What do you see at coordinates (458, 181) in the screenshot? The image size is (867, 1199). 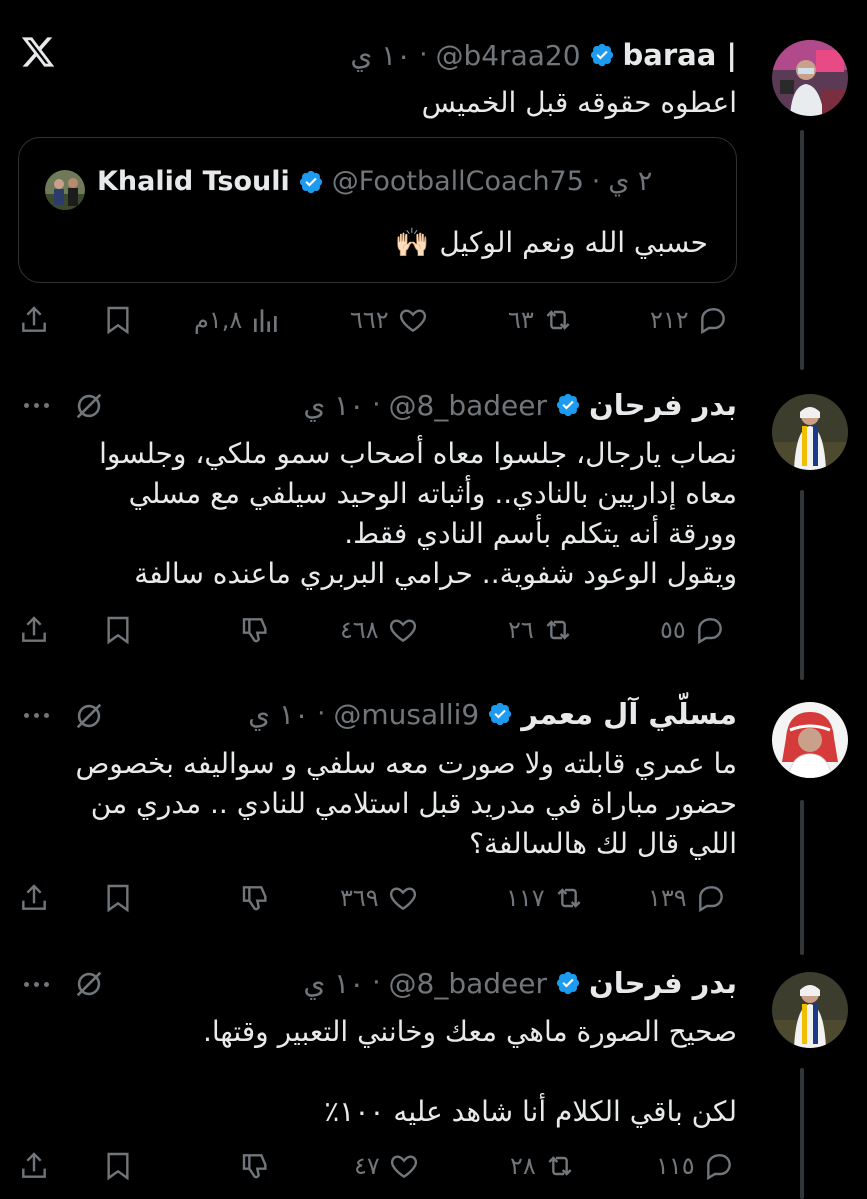 I see `quote-author-handle: @FootballCoach75` at bounding box center [458, 181].